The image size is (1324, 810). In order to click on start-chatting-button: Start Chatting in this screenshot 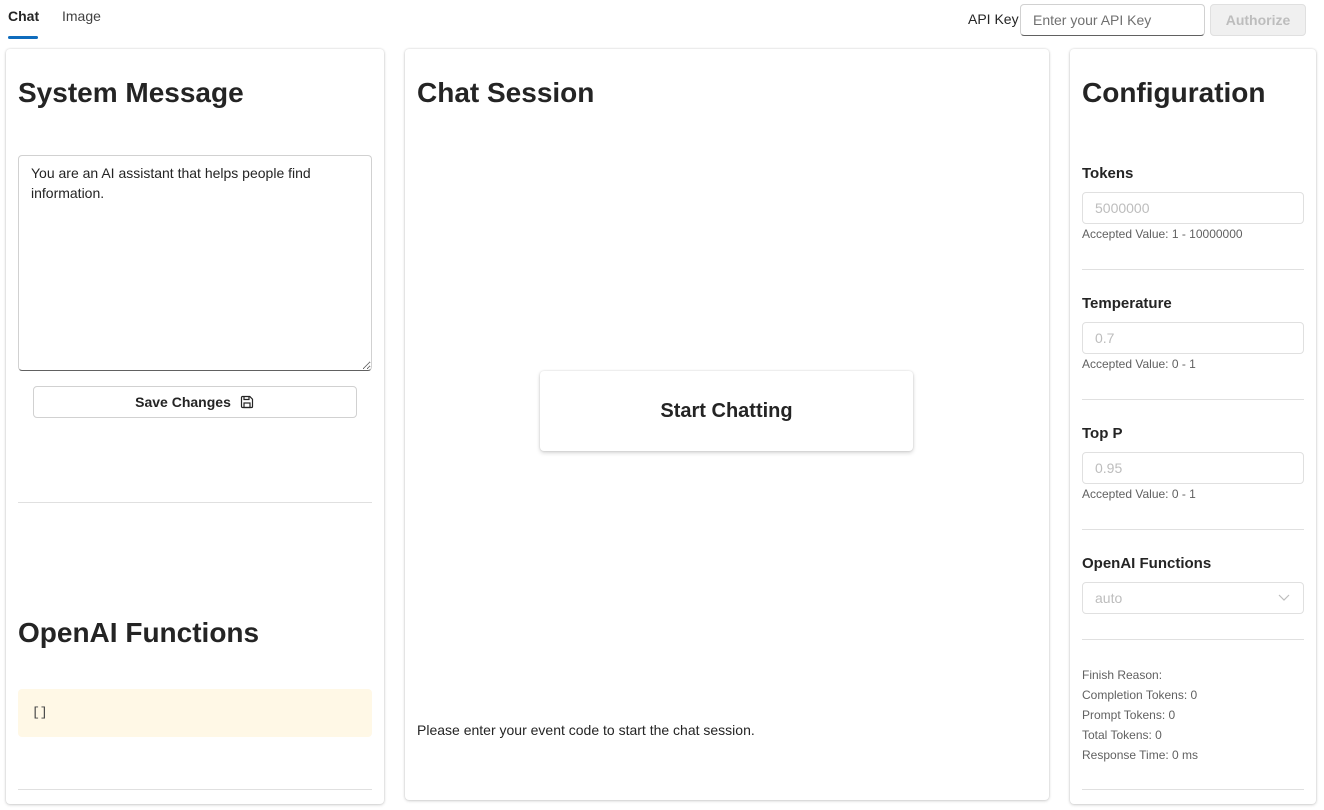, I will do `click(726, 411)`.